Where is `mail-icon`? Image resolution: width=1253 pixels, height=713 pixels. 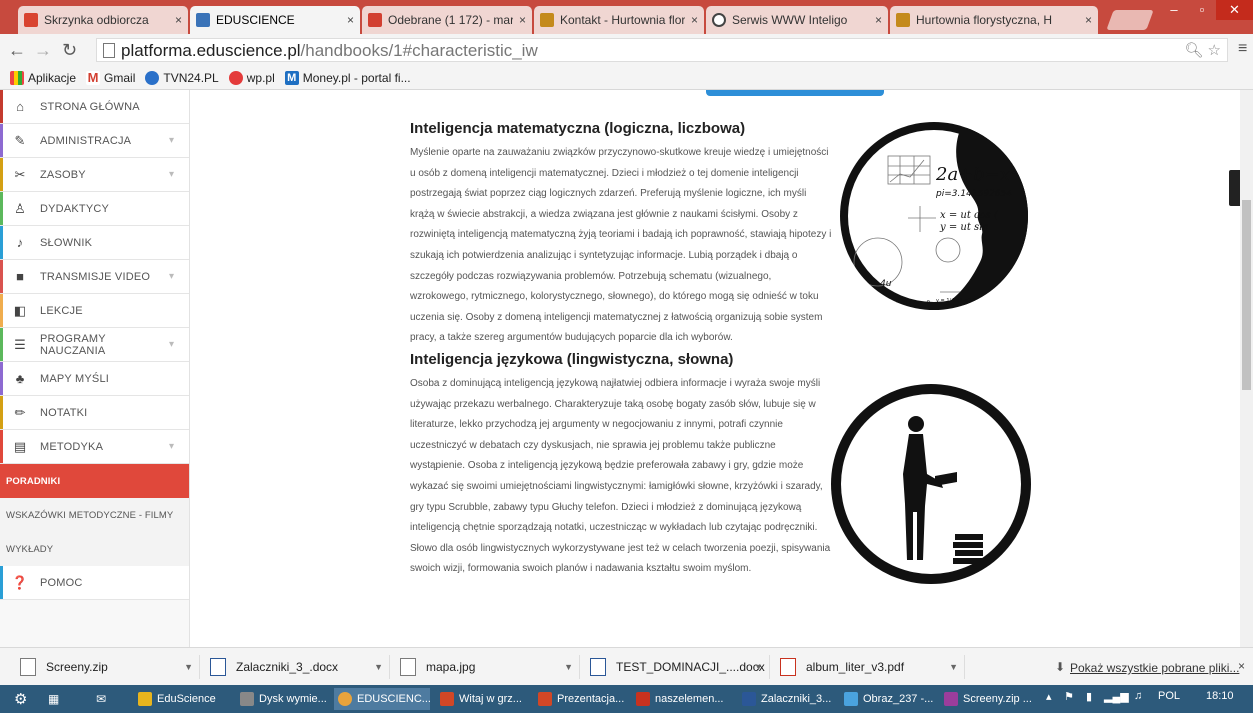 mail-icon is located at coordinates (31, 20).